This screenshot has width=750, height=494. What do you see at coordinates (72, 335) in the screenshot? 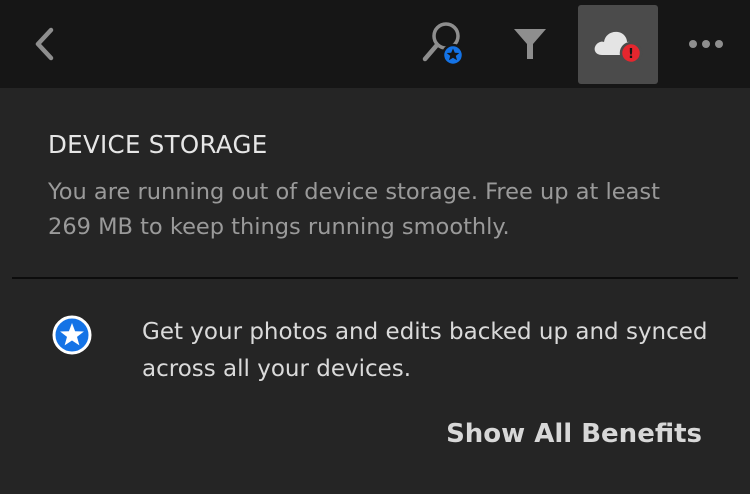
I see `star-badge-icon` at bounding box center [72, 335].